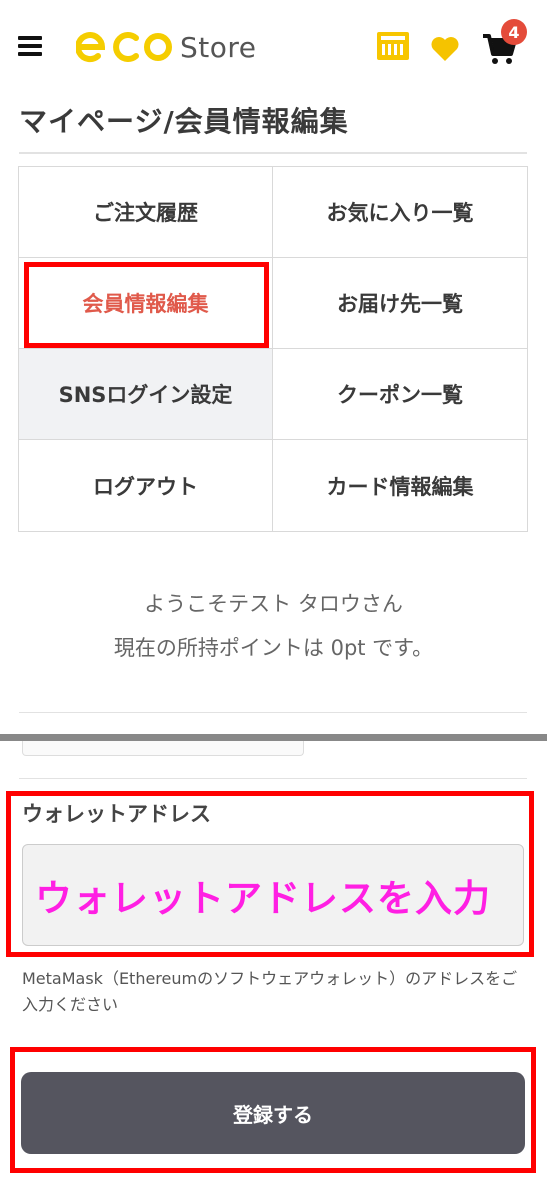 This screenshot has width=547, height=1200. What do you see at coordinates (124, 47) in the screenshot?
I see `eco-logo-mark` at bounding box center [124, 47].